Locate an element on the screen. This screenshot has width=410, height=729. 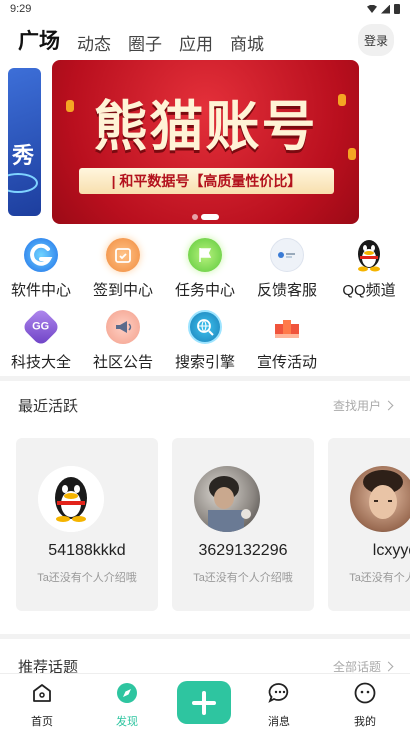
tab-home-label: 首页 is located at coordinates (42, 722).